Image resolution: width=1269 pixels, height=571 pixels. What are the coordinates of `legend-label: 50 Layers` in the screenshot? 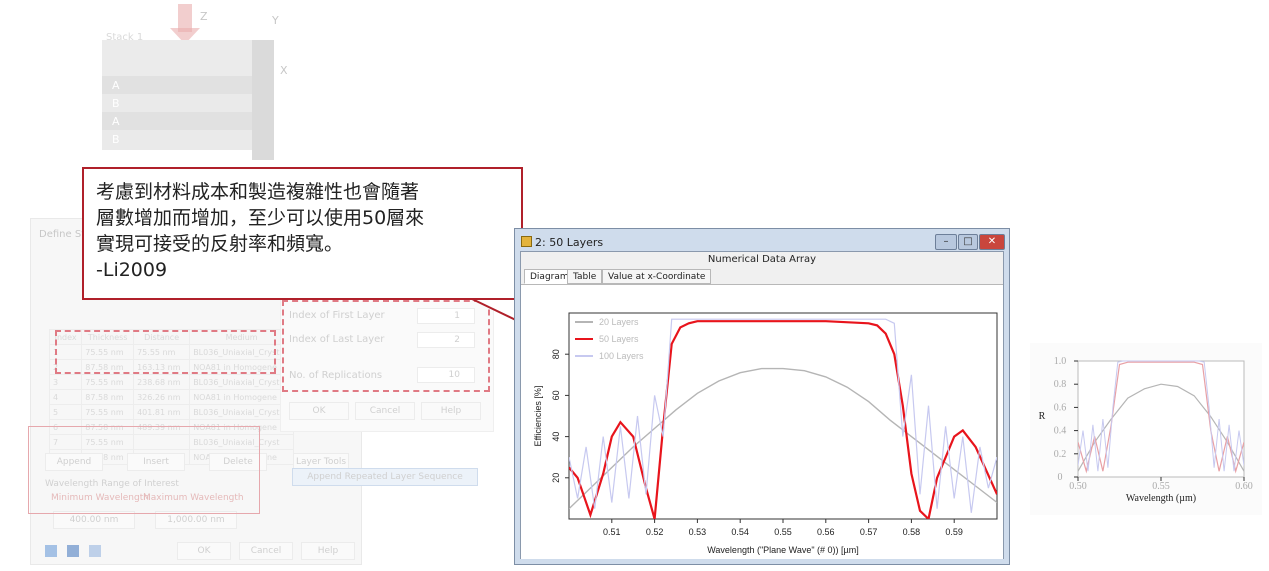 It's located at (619, 339).